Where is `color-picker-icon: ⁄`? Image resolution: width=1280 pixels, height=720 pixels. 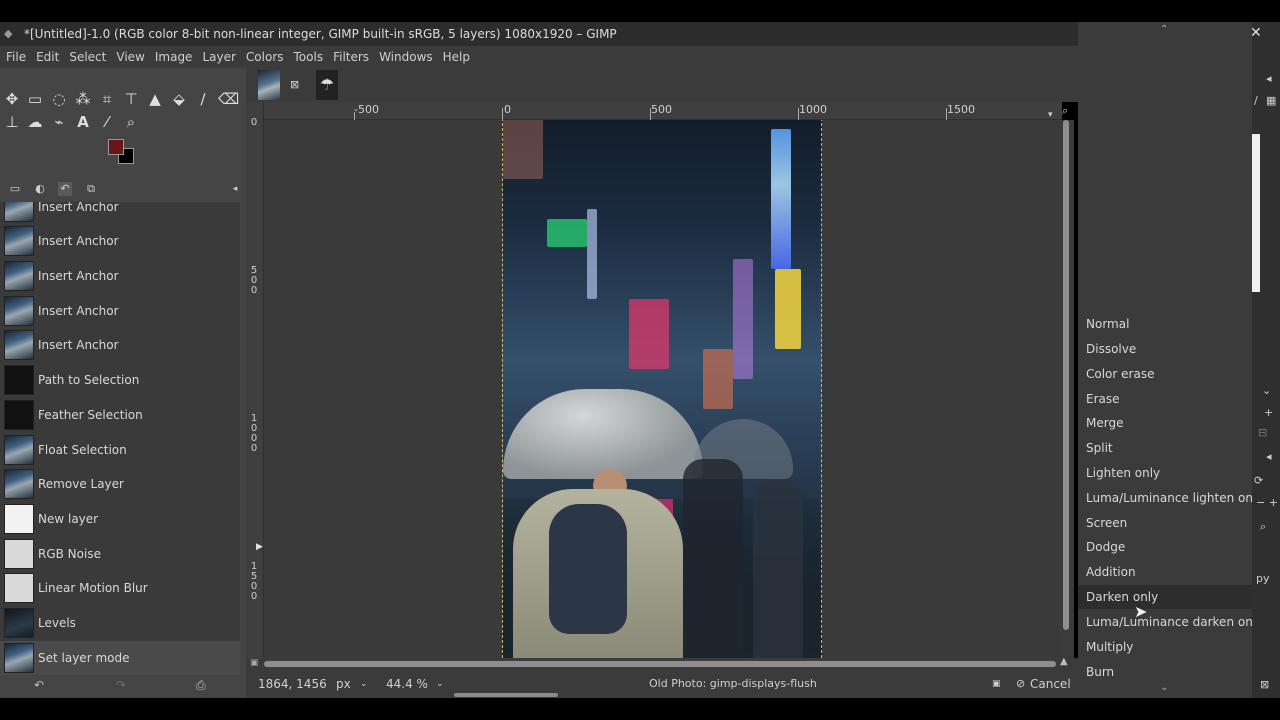
color-picker-icon: ⁄ is located at coordinates (107, 122).